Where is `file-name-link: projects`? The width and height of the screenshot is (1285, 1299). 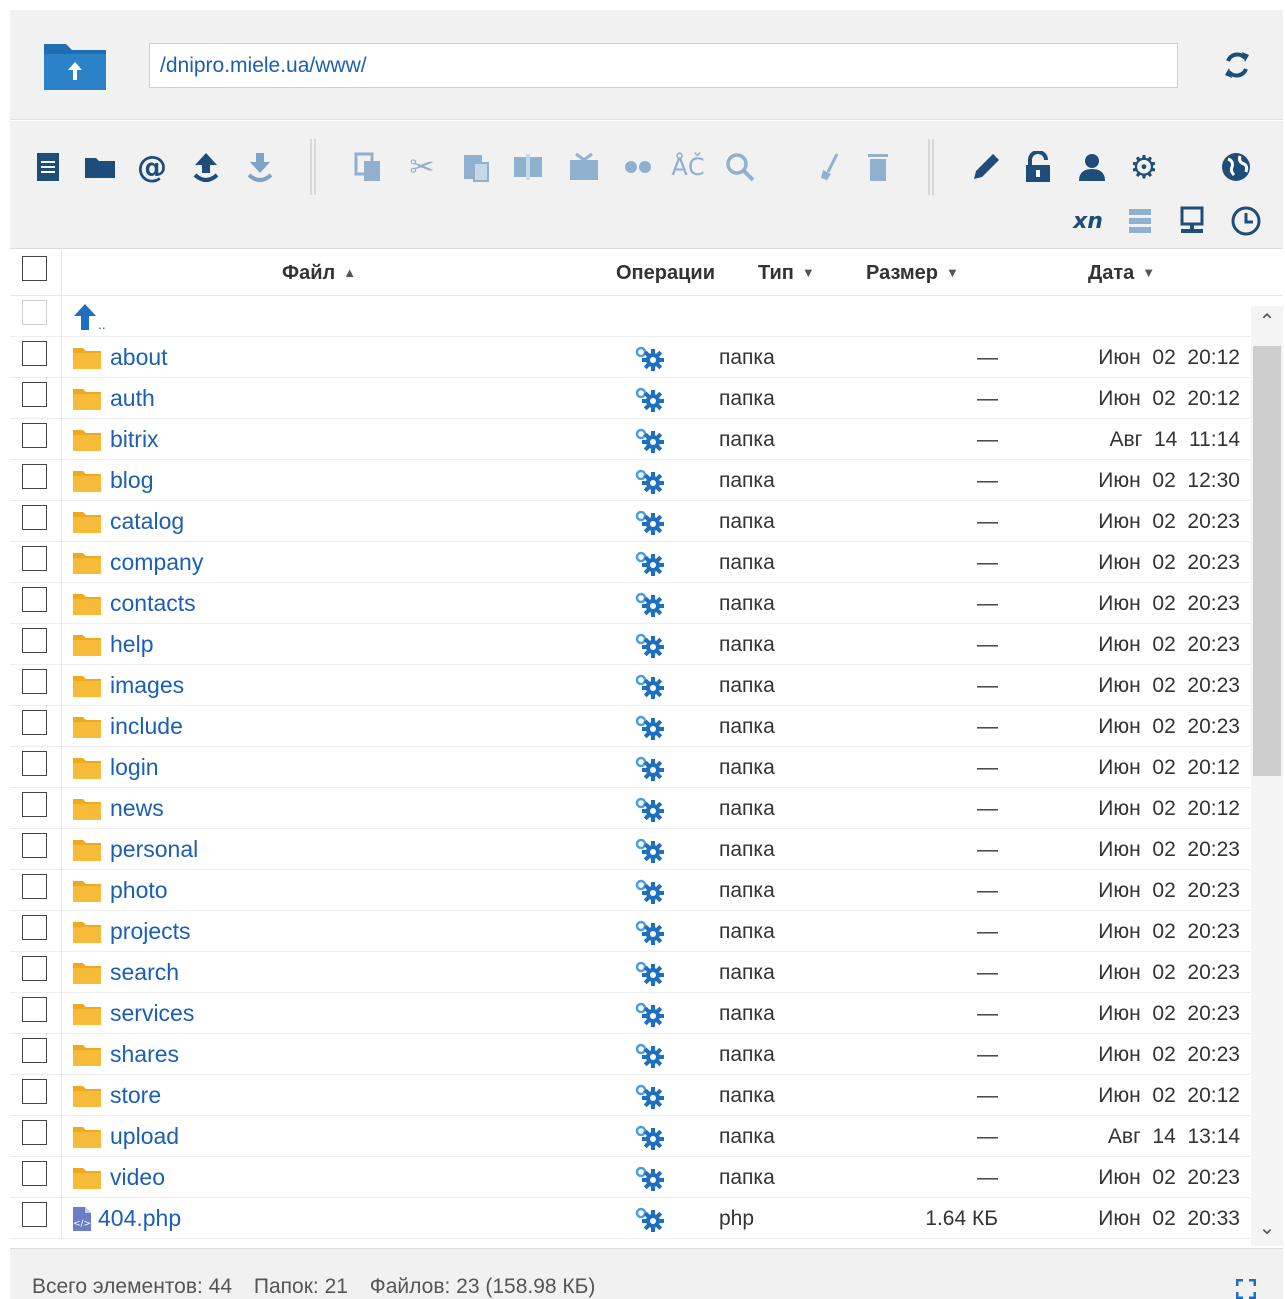 file-name-link: projects is located at coordinates (131, 931).